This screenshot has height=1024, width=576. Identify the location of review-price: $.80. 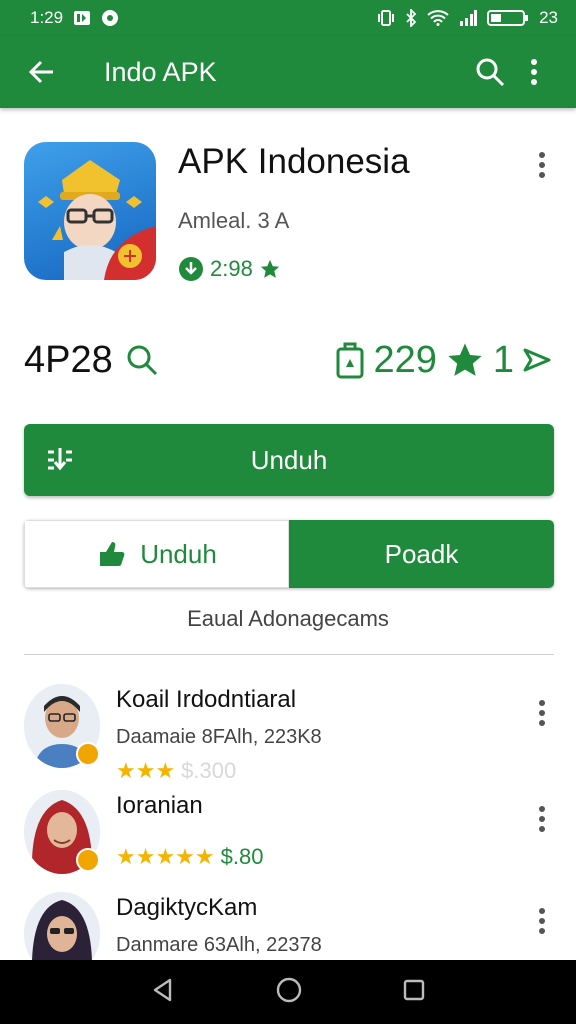
(242, 856).